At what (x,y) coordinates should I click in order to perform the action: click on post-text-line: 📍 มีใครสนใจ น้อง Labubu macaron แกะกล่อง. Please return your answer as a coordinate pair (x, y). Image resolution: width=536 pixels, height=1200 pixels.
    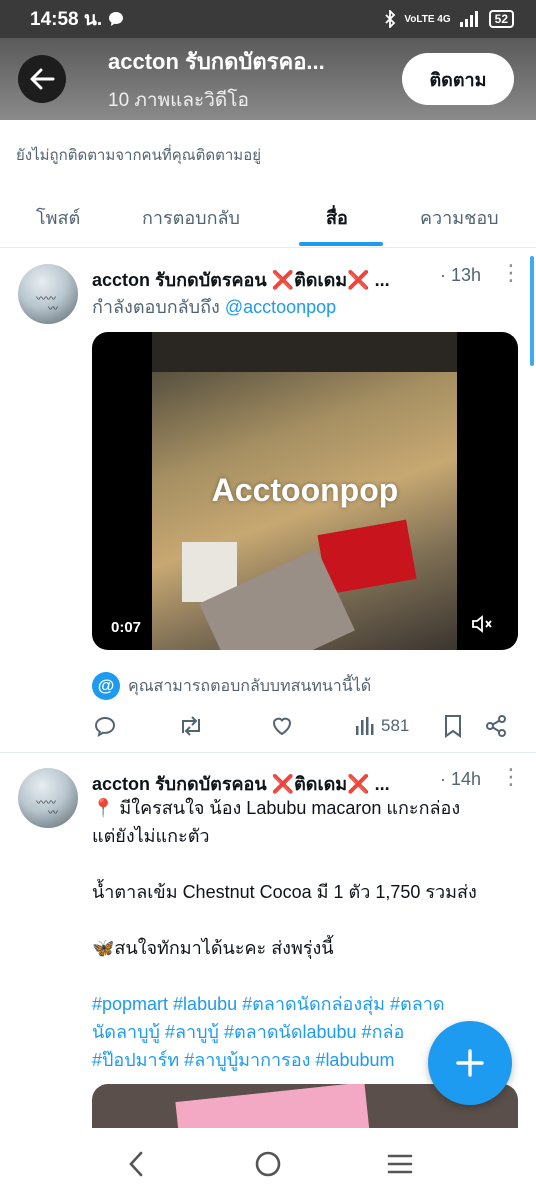
    Looking at the image, I should click on (276, 808).